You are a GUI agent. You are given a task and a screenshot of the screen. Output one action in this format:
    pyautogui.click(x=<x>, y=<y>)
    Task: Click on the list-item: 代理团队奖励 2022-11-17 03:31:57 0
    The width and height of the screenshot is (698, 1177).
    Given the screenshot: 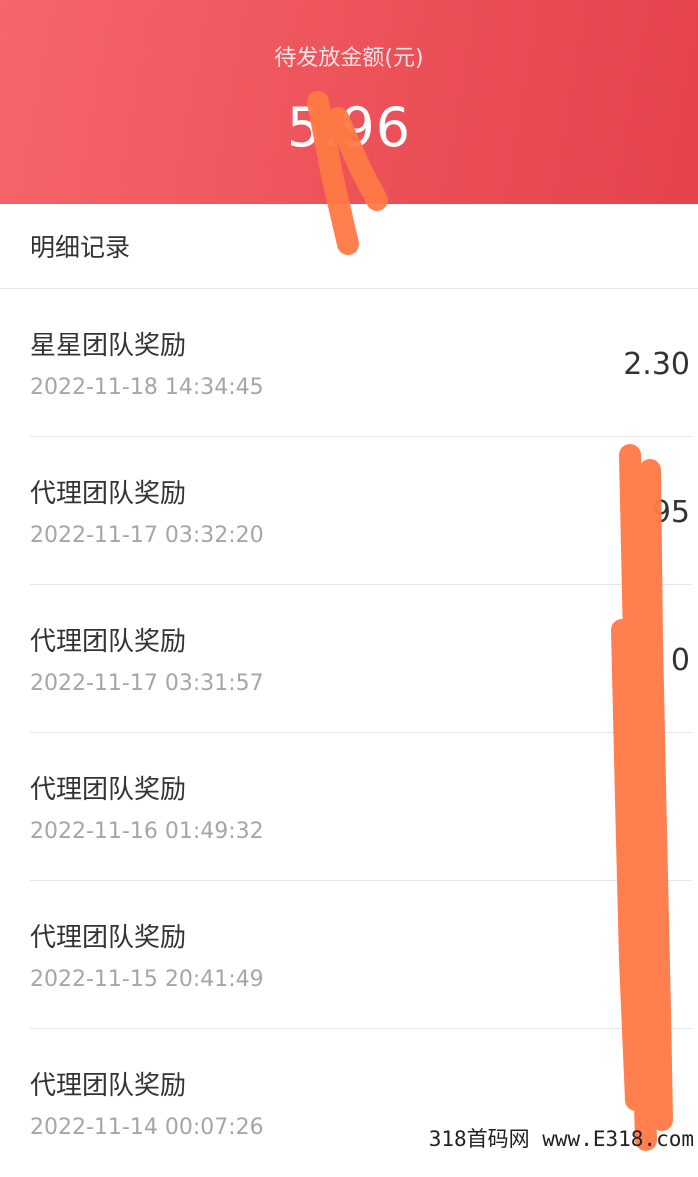 What is the action you would take?
    pyautogui.click(x=349, y=659)
    